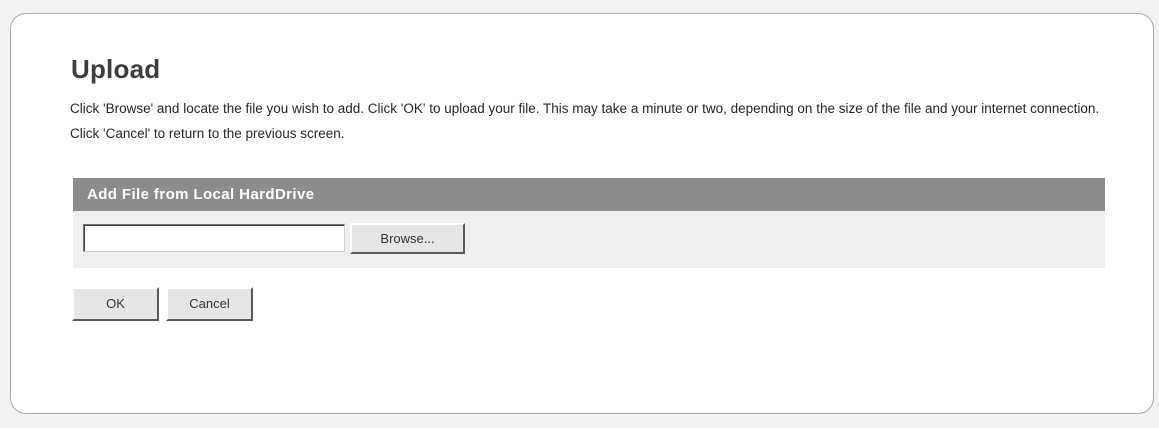 The image size is (1159, 428). I want to click on ok-button: OK, so click(115, 304).